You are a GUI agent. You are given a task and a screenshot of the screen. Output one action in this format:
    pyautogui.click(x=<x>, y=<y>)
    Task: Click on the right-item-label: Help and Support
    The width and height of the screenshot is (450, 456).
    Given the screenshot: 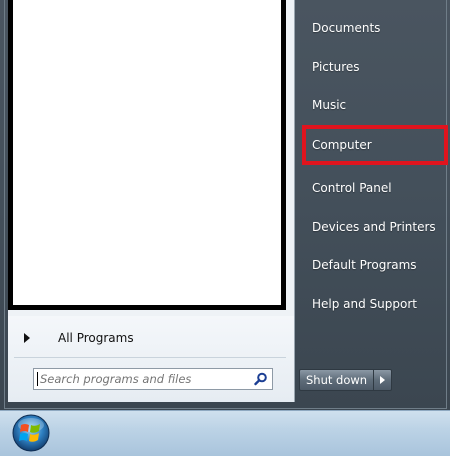 What is the action you would take?
    pyautogui.click(x=364, y=304)
    